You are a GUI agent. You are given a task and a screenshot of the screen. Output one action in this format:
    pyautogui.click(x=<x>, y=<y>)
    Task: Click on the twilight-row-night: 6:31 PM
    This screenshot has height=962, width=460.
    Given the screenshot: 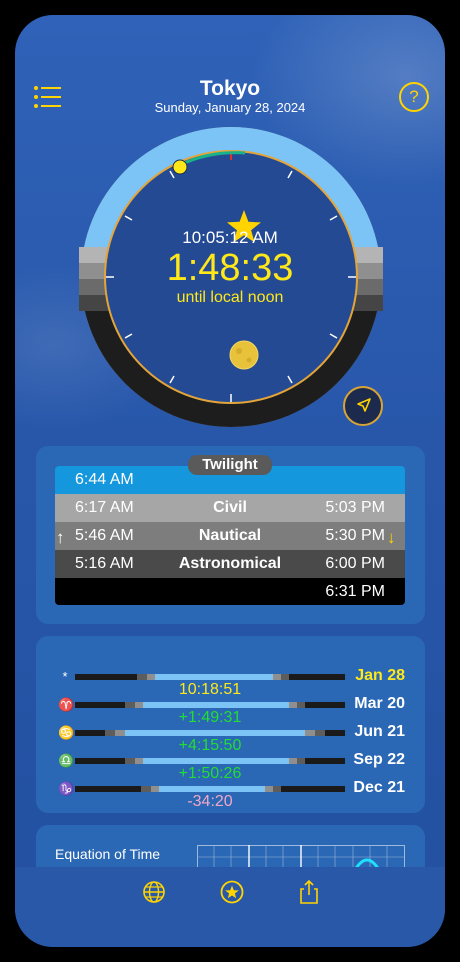 What is the action you would take?
    pyautogui.click(x=230, y=591)
    